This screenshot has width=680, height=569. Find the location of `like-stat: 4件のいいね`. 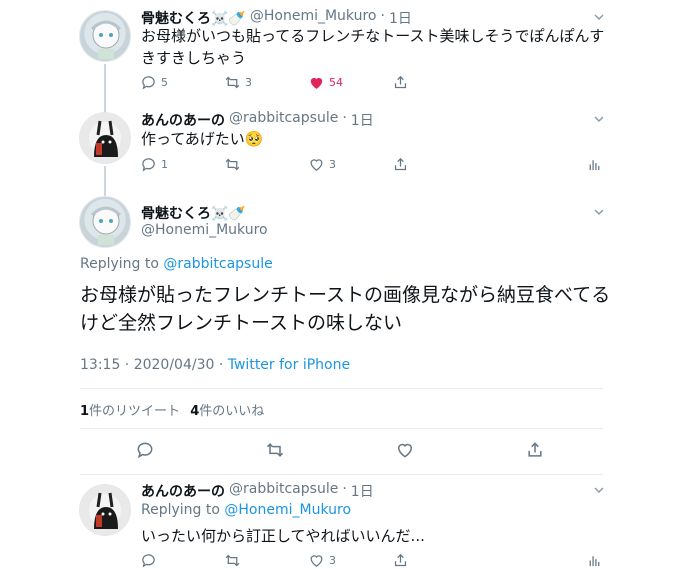

like-stat: 4件のいいね is located at coordinates (227, 411).